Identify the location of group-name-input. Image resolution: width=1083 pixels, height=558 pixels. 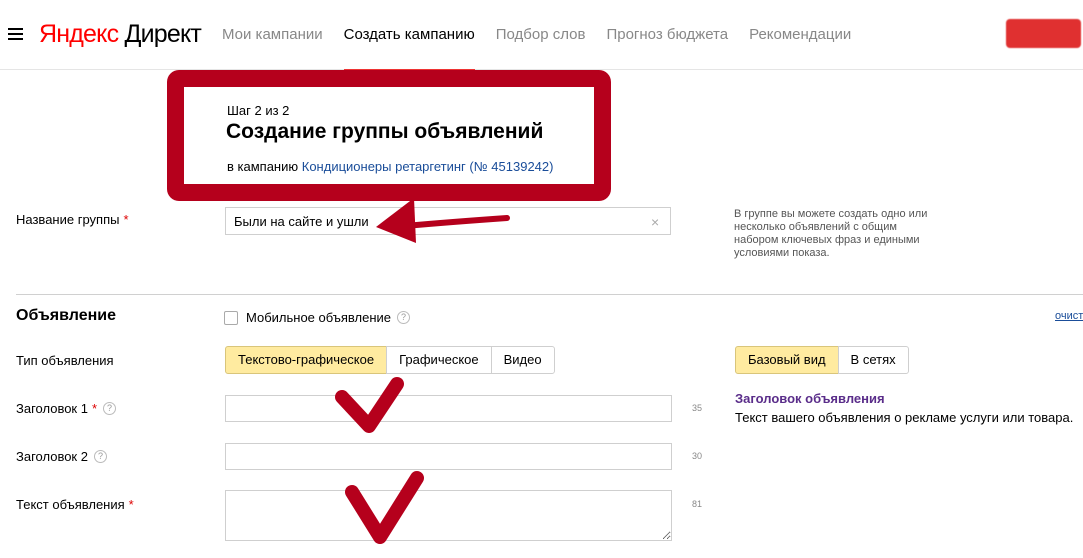
(448, 221).